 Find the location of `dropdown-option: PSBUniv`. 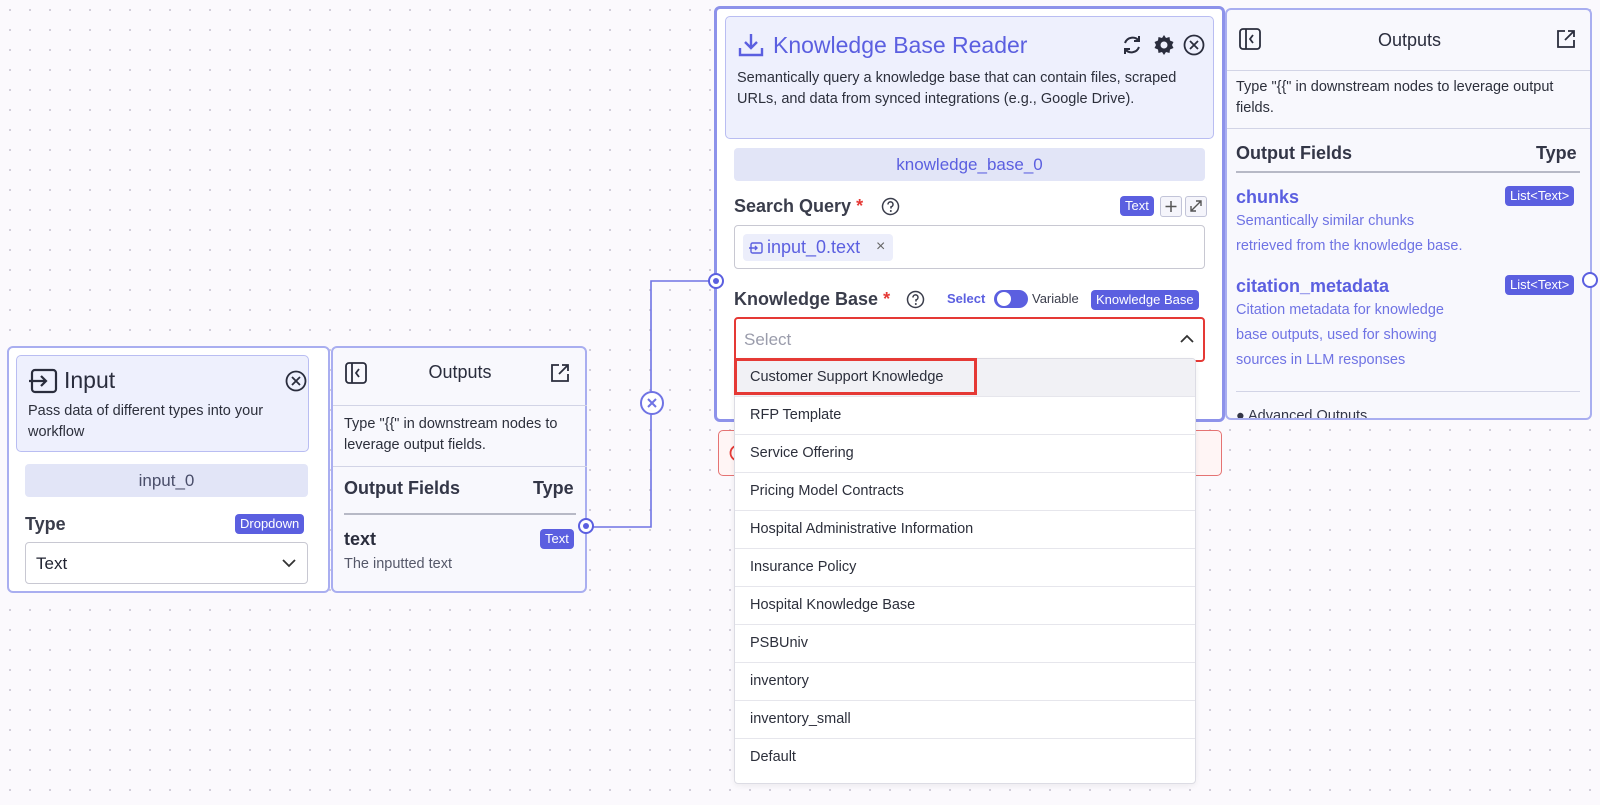

dropdown-option: PSBUniv is located at coordinates (965, 644).